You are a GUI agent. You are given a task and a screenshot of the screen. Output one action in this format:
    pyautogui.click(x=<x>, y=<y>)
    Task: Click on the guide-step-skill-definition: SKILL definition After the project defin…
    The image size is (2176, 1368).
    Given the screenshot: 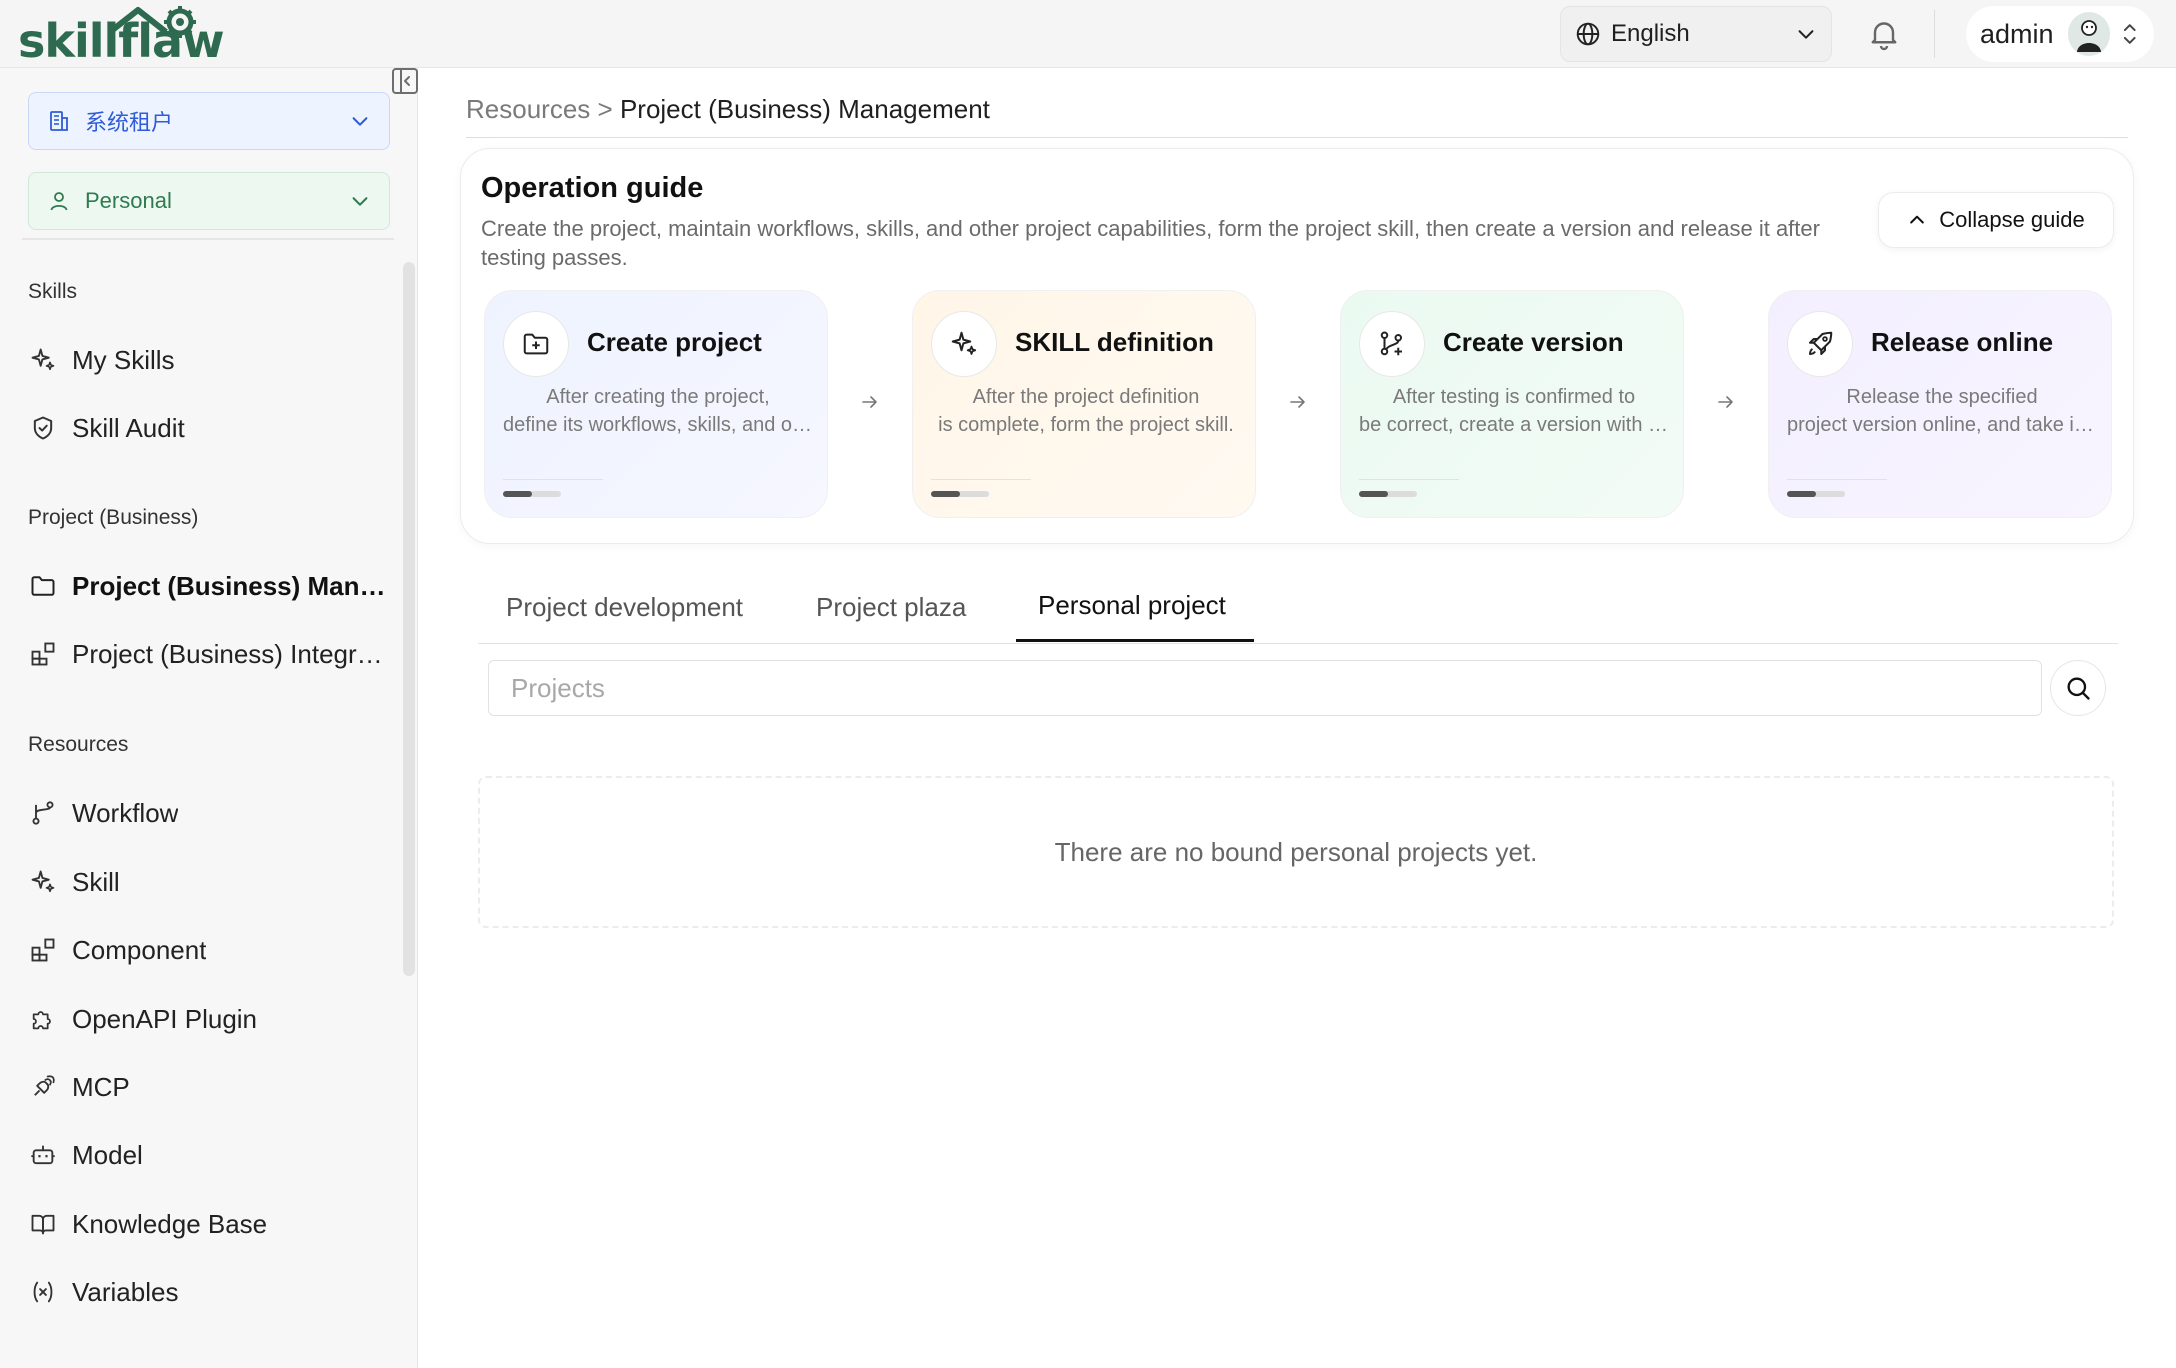 What is the action you would take?
    pyautogui.click(x=1084, y=404)
    